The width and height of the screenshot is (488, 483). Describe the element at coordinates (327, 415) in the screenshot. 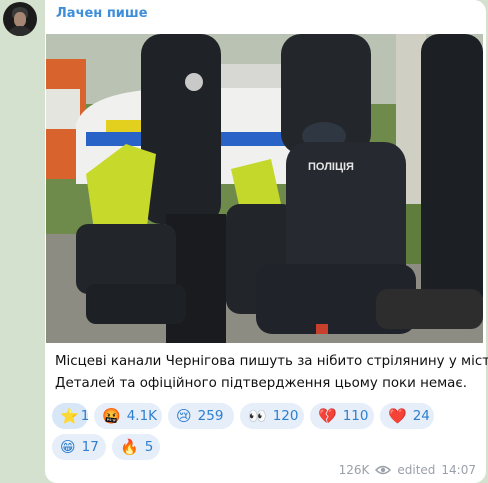

I see `broken-heart-icon: 💔` at that location.